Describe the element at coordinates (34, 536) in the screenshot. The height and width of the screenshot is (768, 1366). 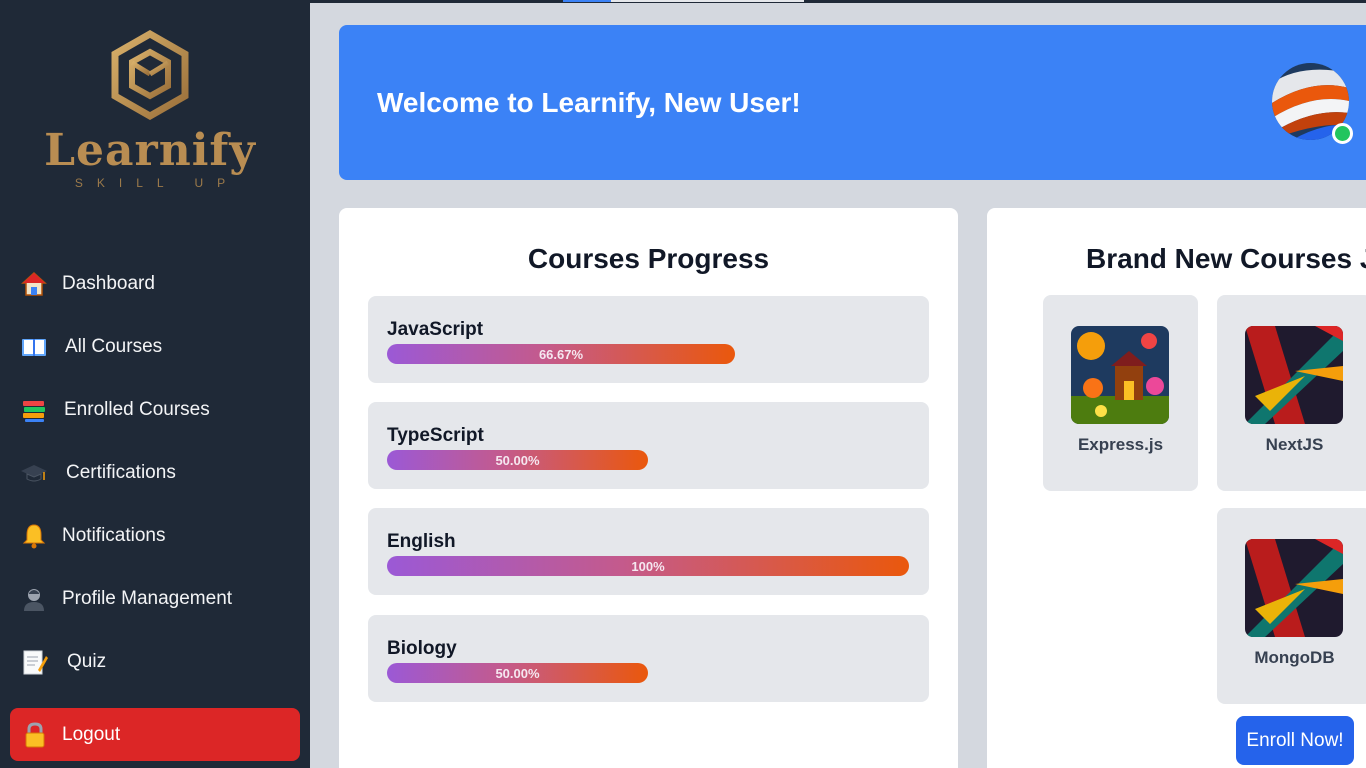
I see `bell-icon` at that location.